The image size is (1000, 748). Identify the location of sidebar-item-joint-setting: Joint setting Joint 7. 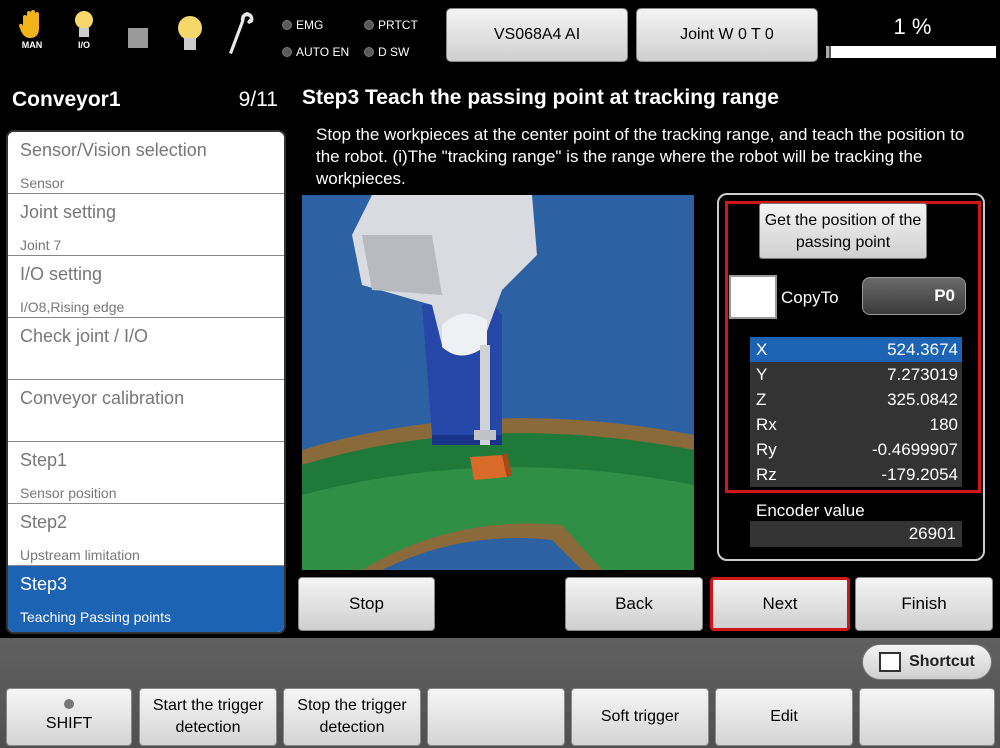
(146, 225).